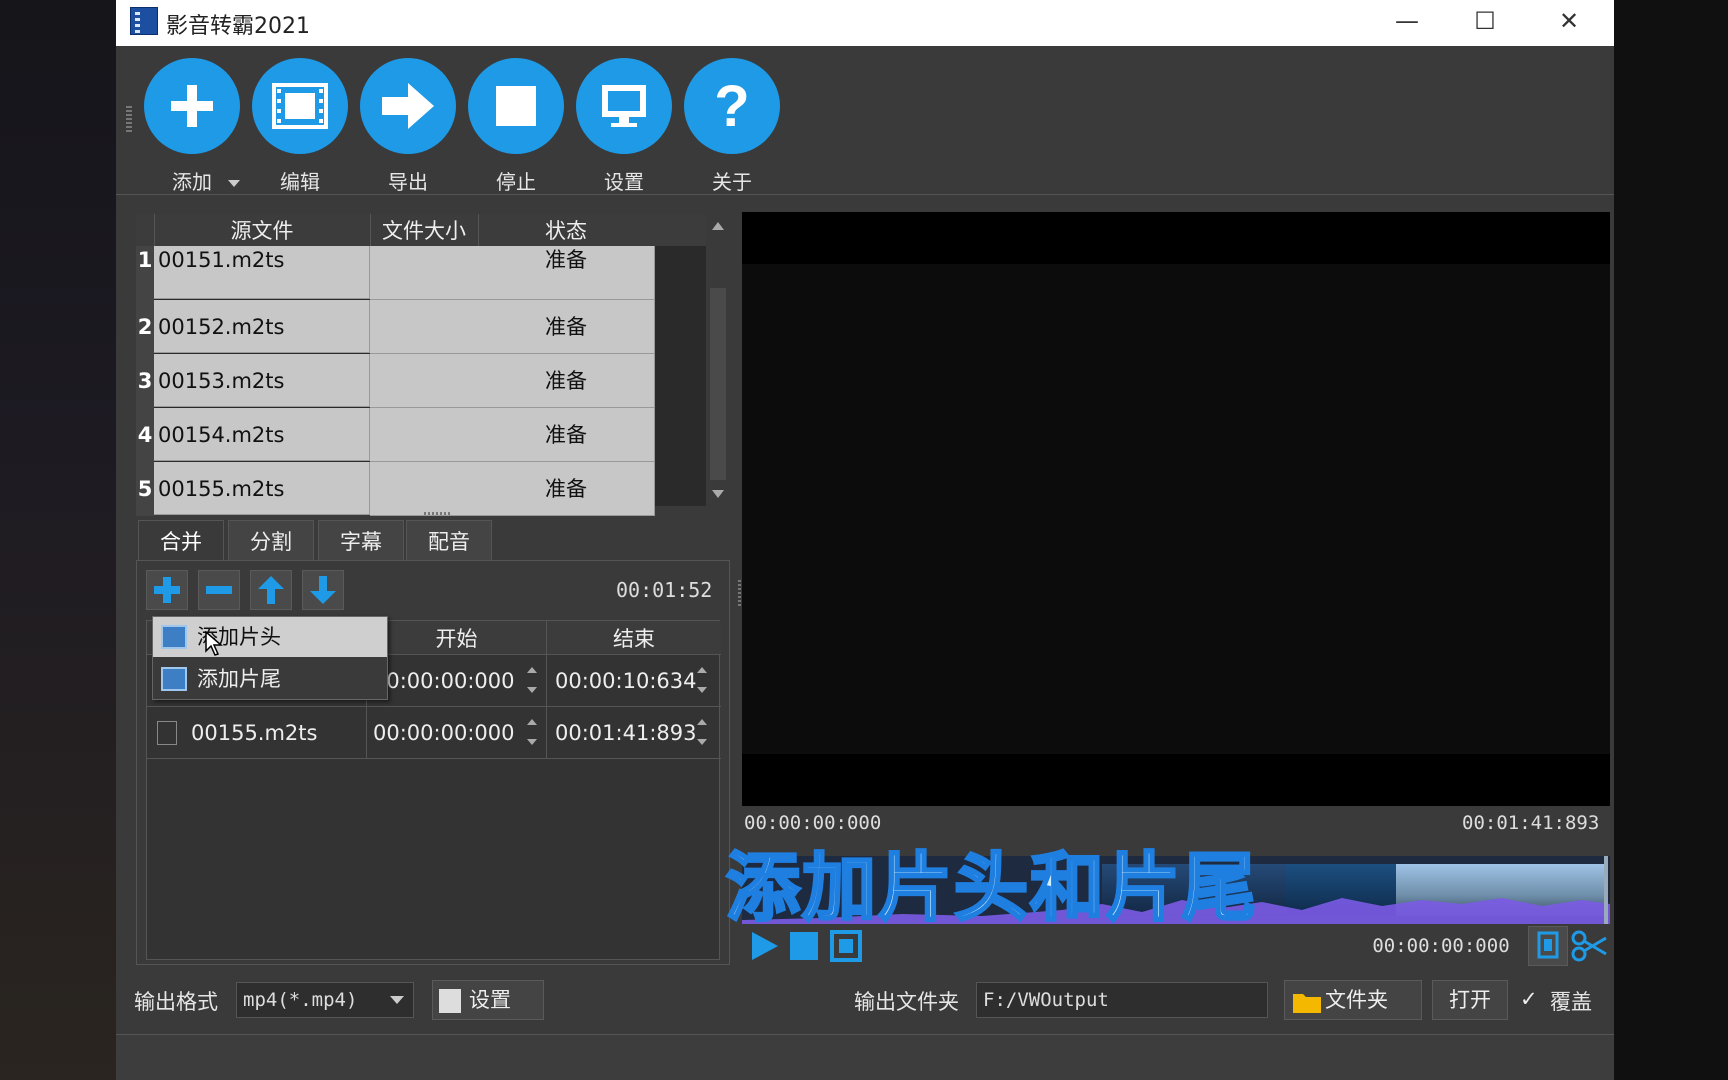 This screenshot has height=1080, width=1728. Describe the element at coordinates (457, 638) in the screenshot. I see `header-start: 开始` at that location.